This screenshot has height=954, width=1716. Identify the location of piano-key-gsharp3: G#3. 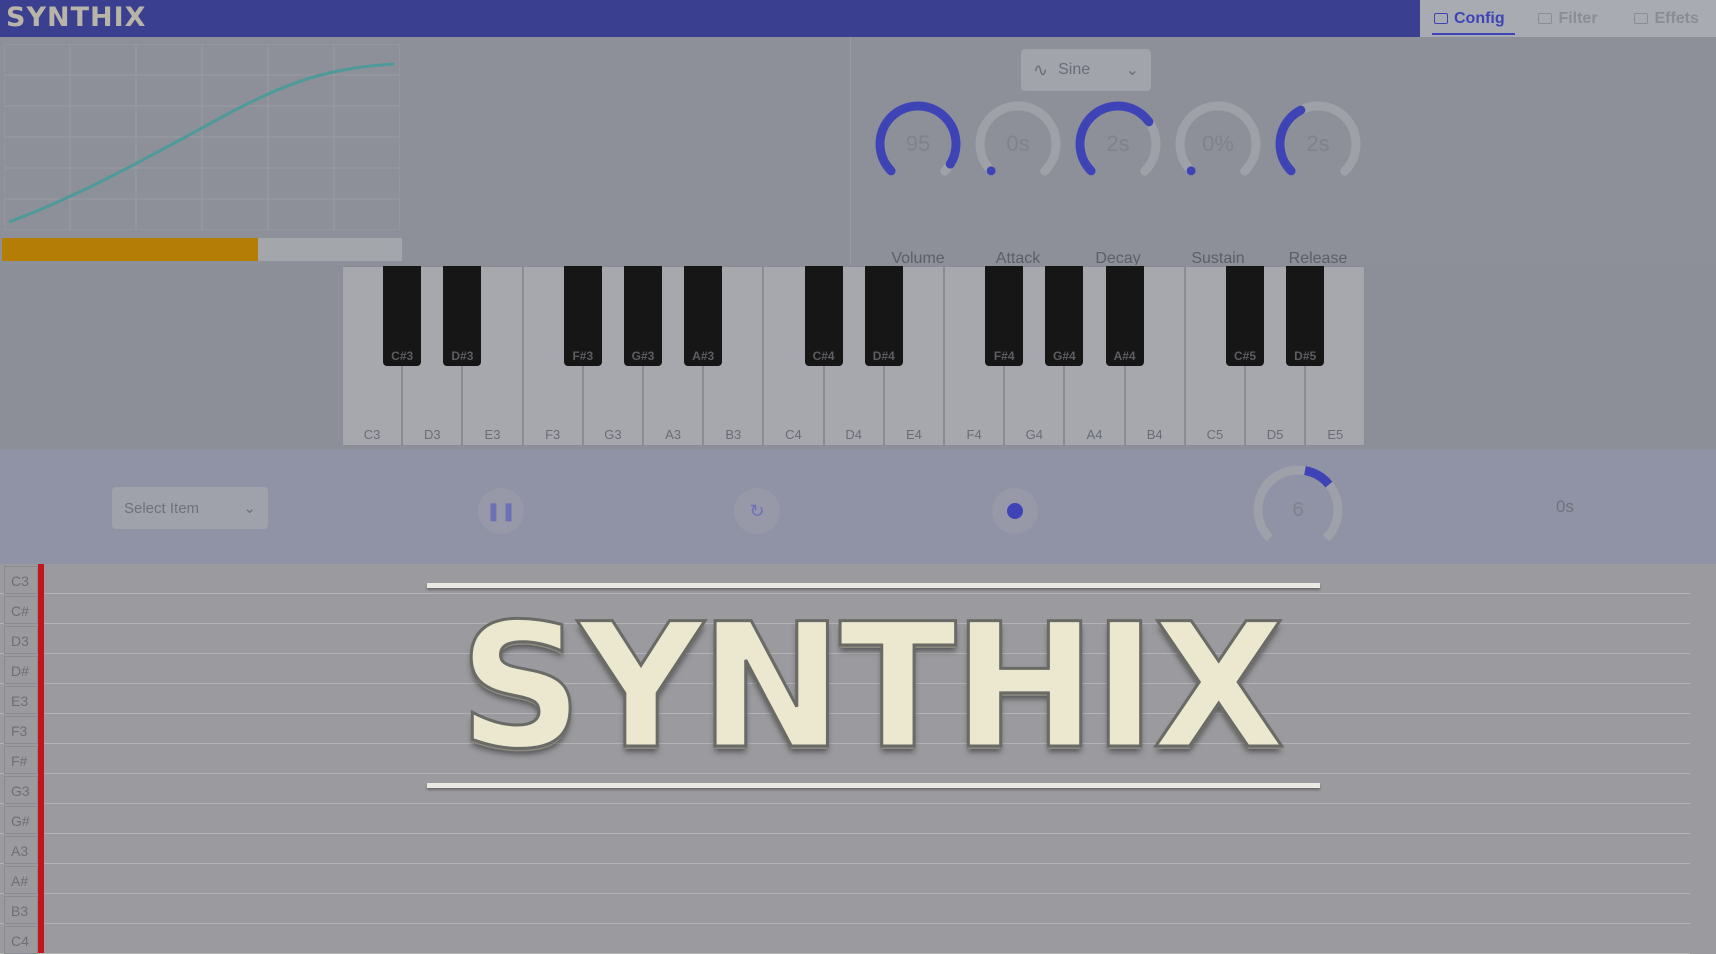
(643, 316).